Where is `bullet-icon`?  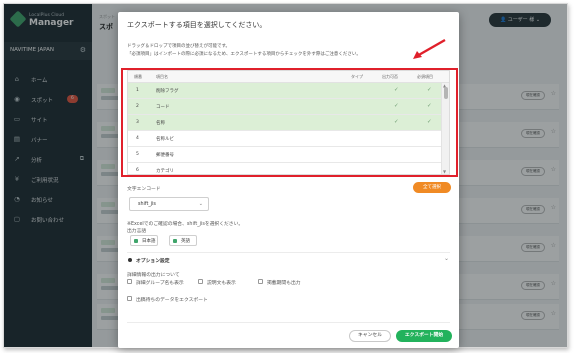
bullet-icon is located at coordinates (130, 260).